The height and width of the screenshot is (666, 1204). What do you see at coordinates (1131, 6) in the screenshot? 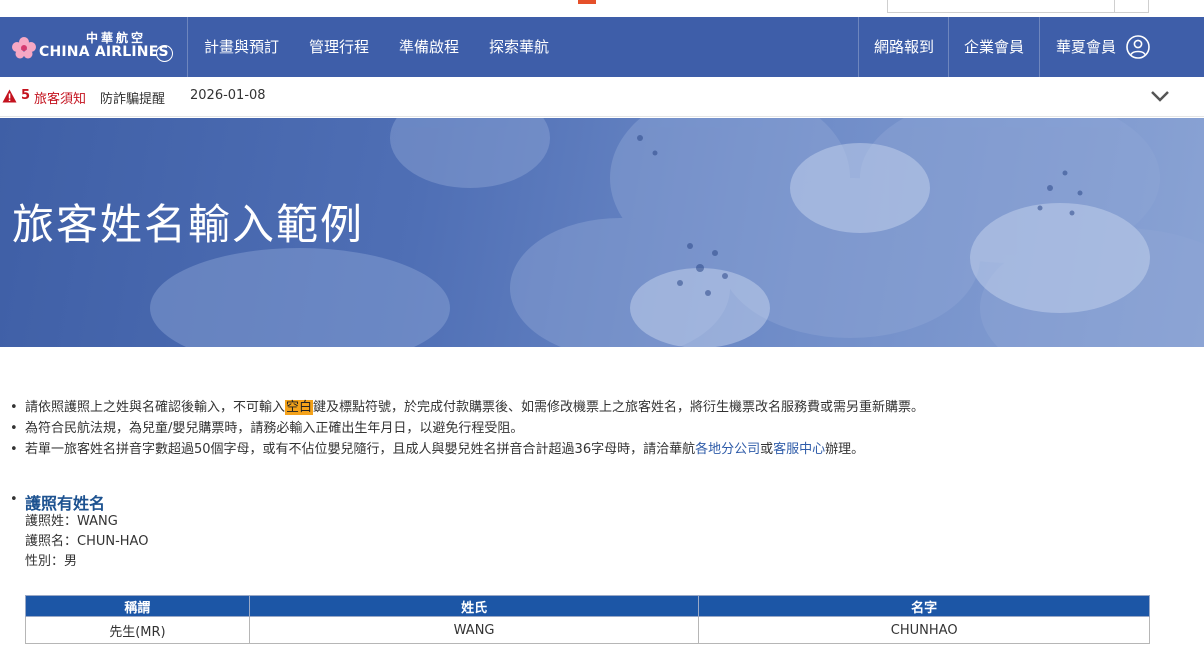
I see `search-icon` at bounding box center [1131, 6].